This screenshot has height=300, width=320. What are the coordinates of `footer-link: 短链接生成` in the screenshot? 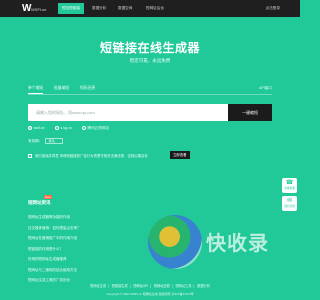 It's located at (120, 286).